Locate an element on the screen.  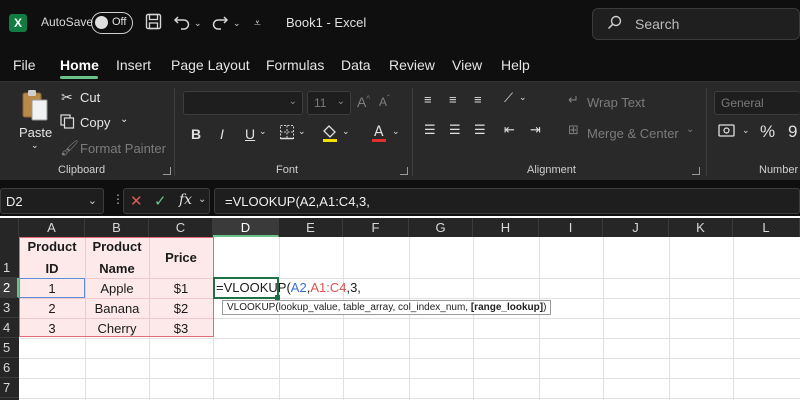
row-header-7: 7 is located at coordinates (9, 388).